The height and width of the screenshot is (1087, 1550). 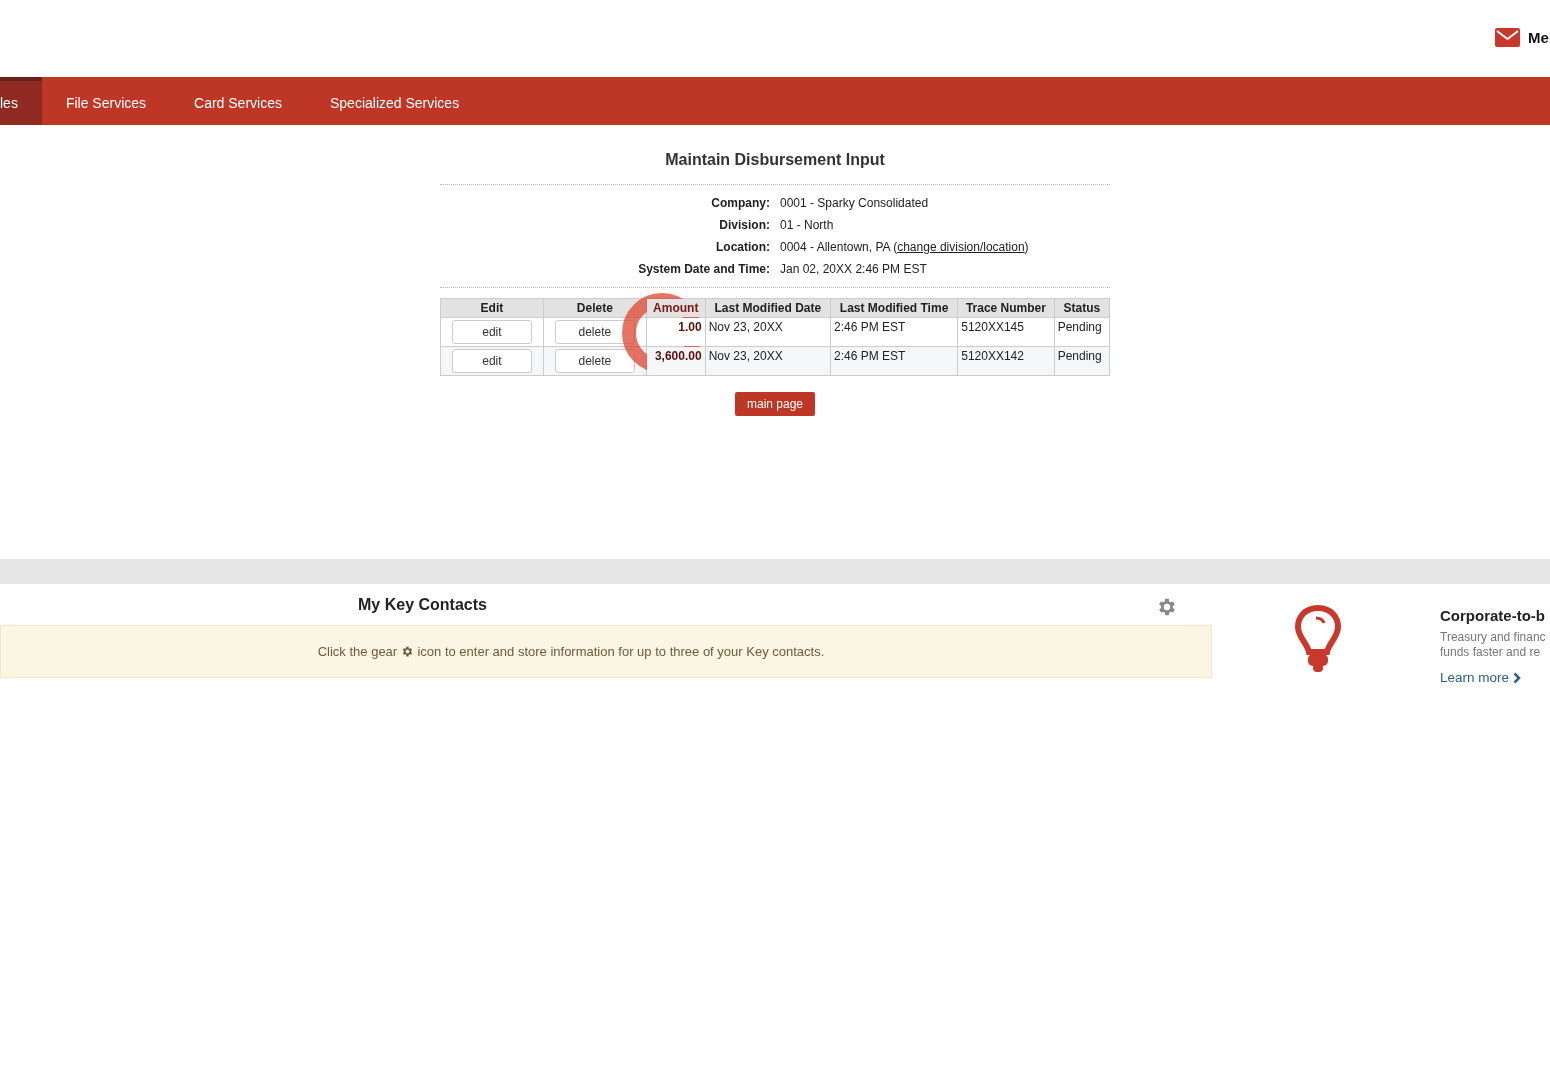 What do you see at coordinates (742, 247) in the screenshot?
I see `field-label: Location:` at bounding box center [742, 247].